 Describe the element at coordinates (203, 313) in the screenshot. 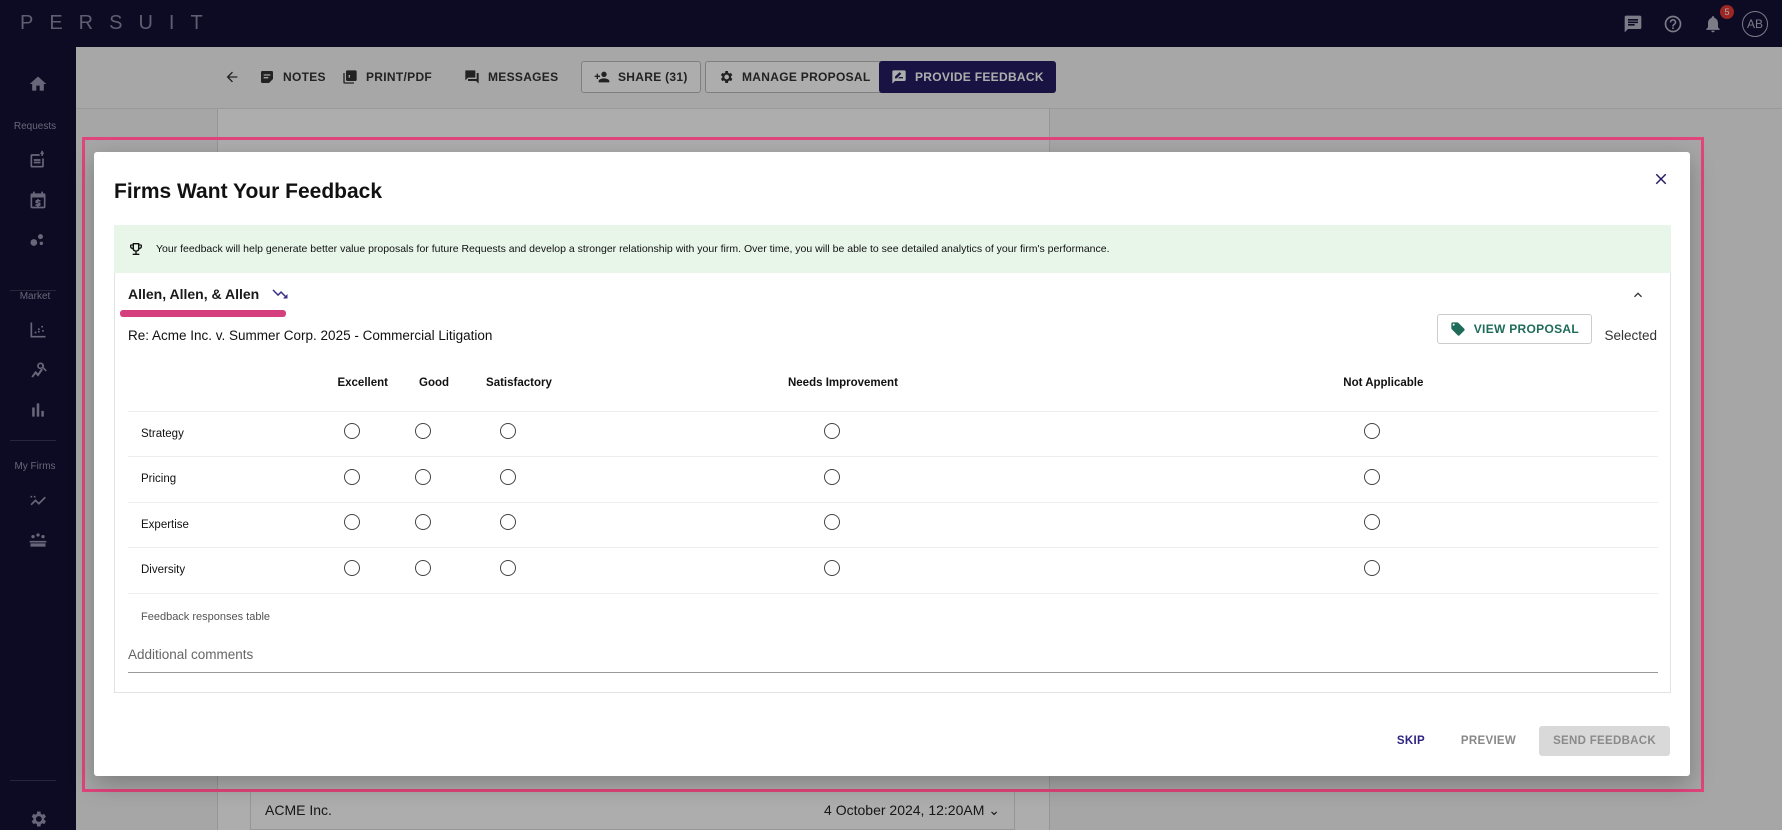

I see `firm-underline-marker` at that location.